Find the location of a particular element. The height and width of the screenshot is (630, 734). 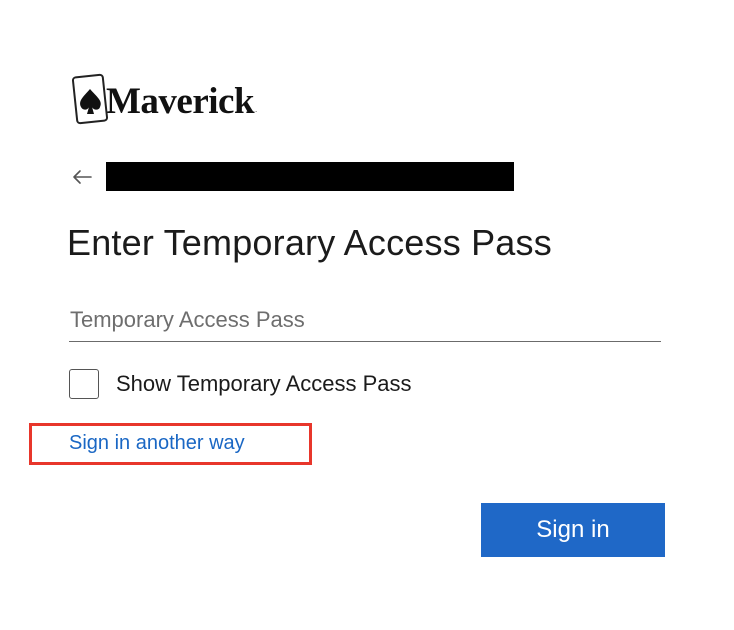

sign-in-button: Sign in is located at coordinates (573, 530).